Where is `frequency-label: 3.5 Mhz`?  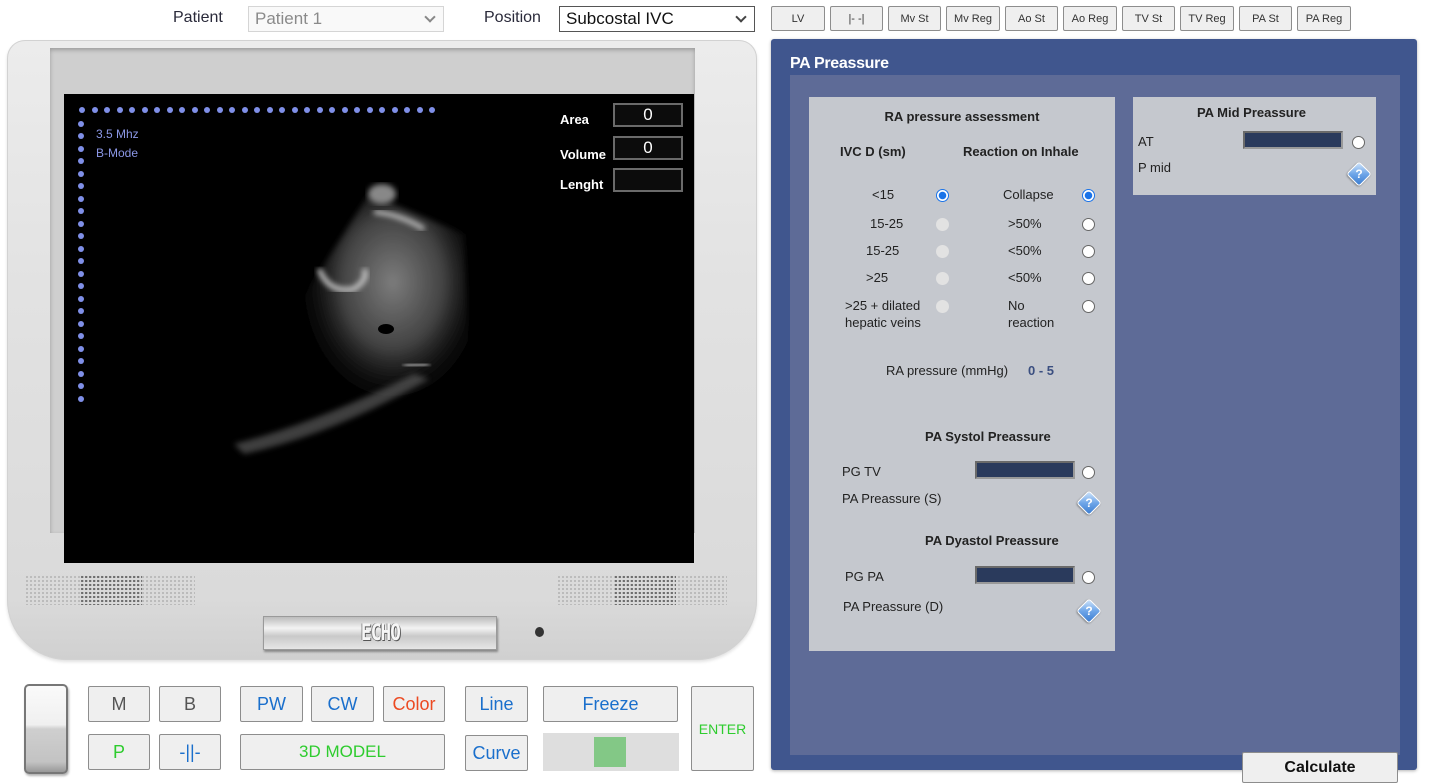
frequency-label: 3.5 Mhz is located at coordinates (117, 134).